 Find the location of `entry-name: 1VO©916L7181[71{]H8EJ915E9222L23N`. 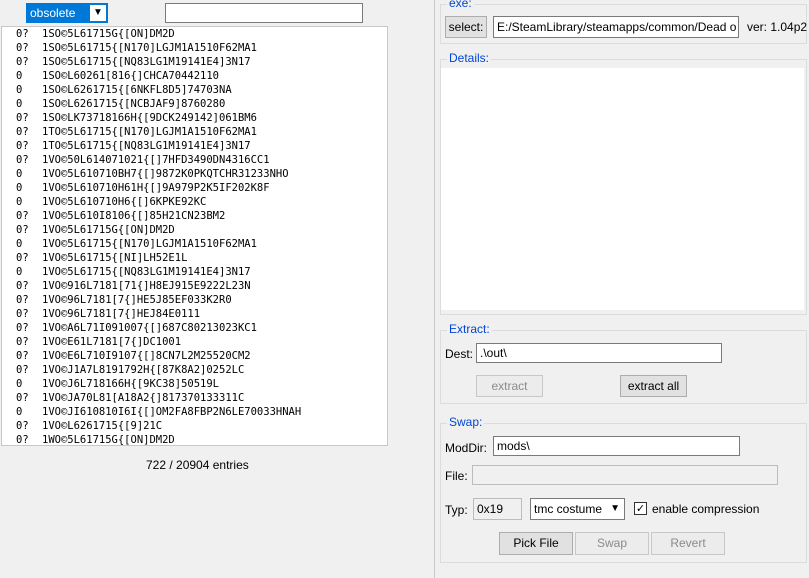

entry-name: 1VO©916L7181[71{]H8EJ915E9222L23N is located at coordinates (146, 286).